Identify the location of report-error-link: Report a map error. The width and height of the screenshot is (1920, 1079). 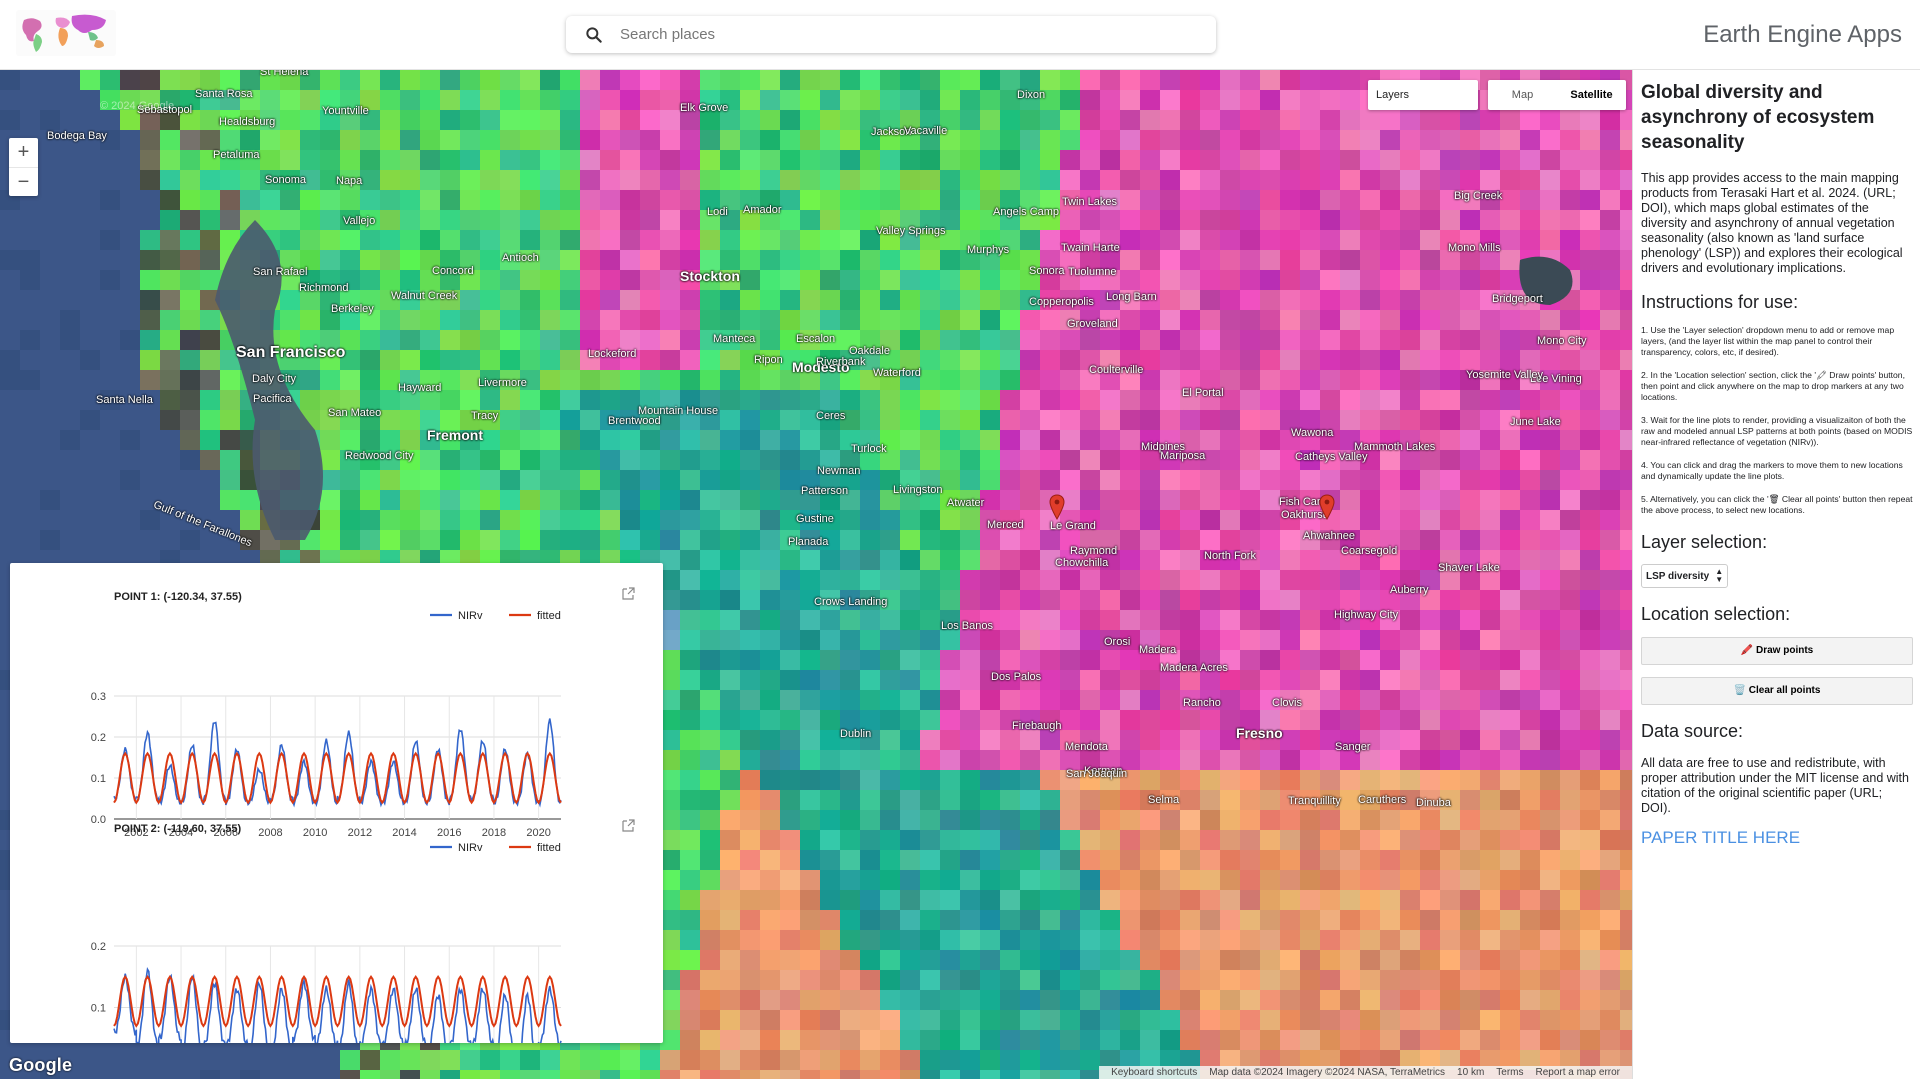
(1578, 1072).